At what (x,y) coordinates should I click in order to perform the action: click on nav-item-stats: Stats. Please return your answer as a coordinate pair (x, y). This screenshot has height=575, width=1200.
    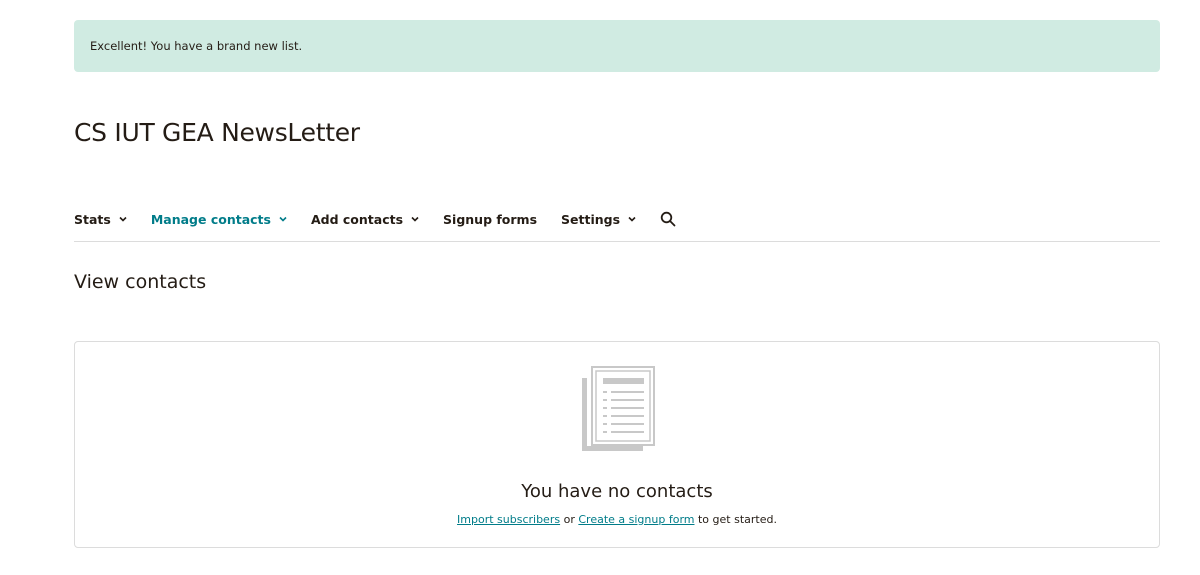
    Looking at the image, I should click on (100, 219).